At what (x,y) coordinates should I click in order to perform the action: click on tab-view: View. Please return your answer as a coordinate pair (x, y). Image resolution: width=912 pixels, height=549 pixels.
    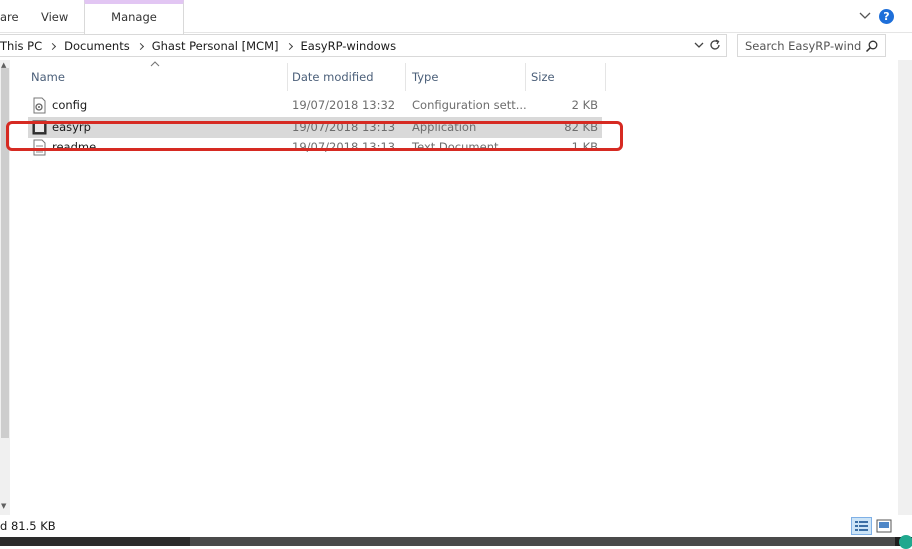
    Looking at the image, I should click on (54, 17).